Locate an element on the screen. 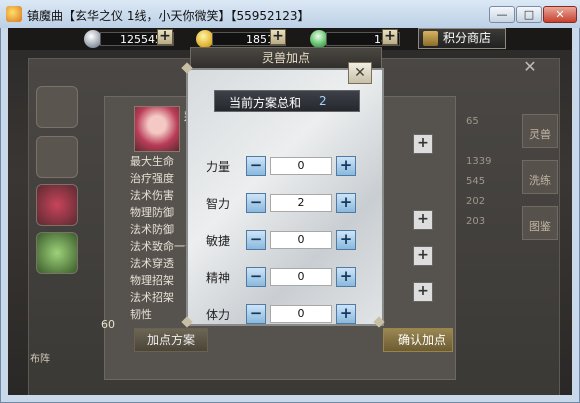  stat-label: 物理防御 is located at coordinates (152, 212).